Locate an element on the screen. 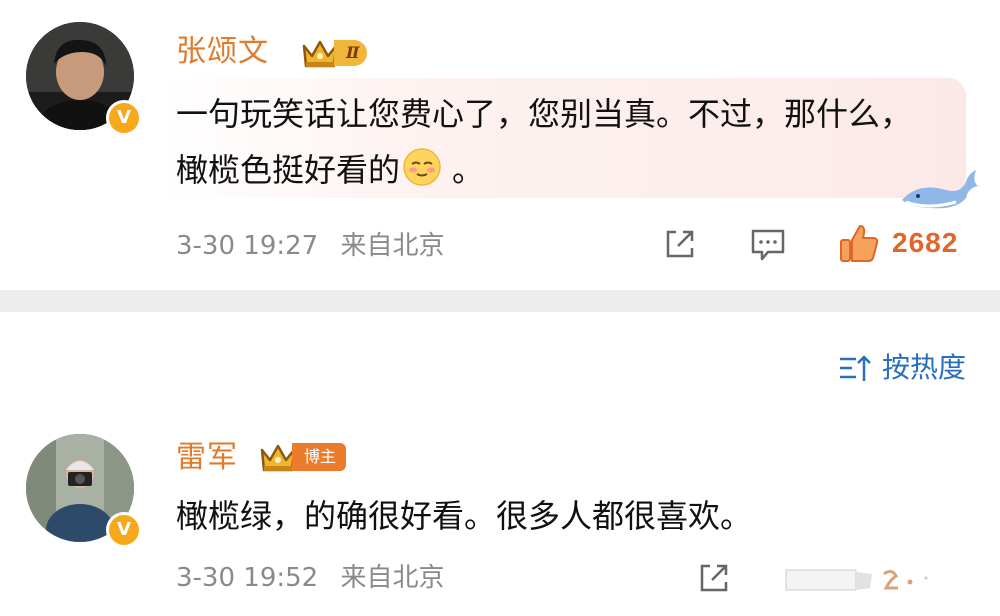 This screenshot has height=616, width=1000. comment-text-body: 一句玩笑话让您费心了，您别当真。不过，那什么，橄榄色挺好看的 is located at coordinates (544, 142).